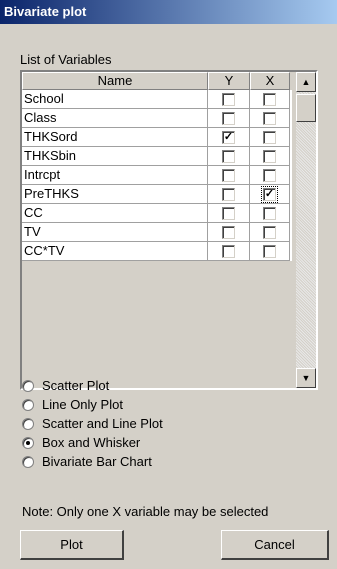 Image resolution: width=337 pixels, height=569 pixels. I want to click on variable-row: THKSbin, so click(157, 156).